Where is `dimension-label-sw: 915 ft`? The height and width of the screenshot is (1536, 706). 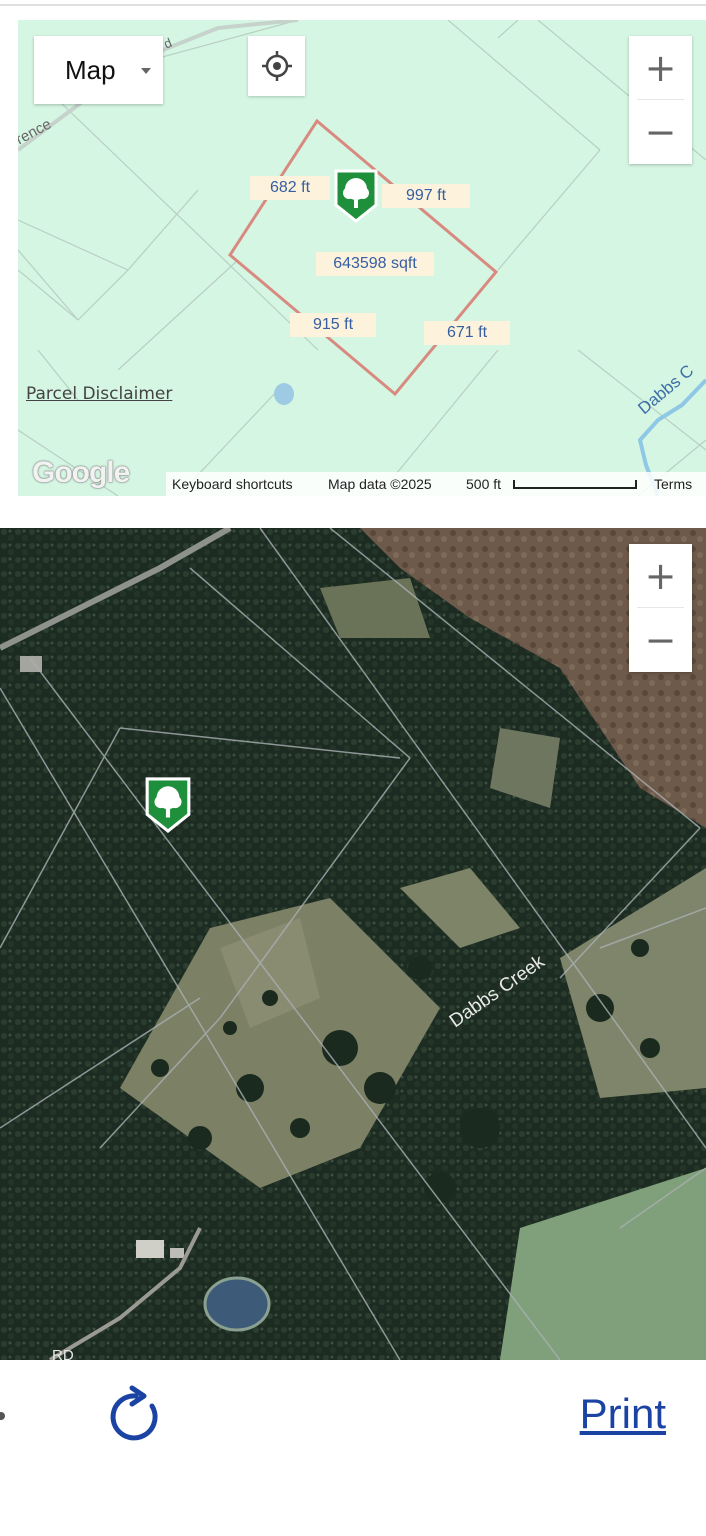 dimension-label-sw: 915 ft is located at coordinates (333, 325).